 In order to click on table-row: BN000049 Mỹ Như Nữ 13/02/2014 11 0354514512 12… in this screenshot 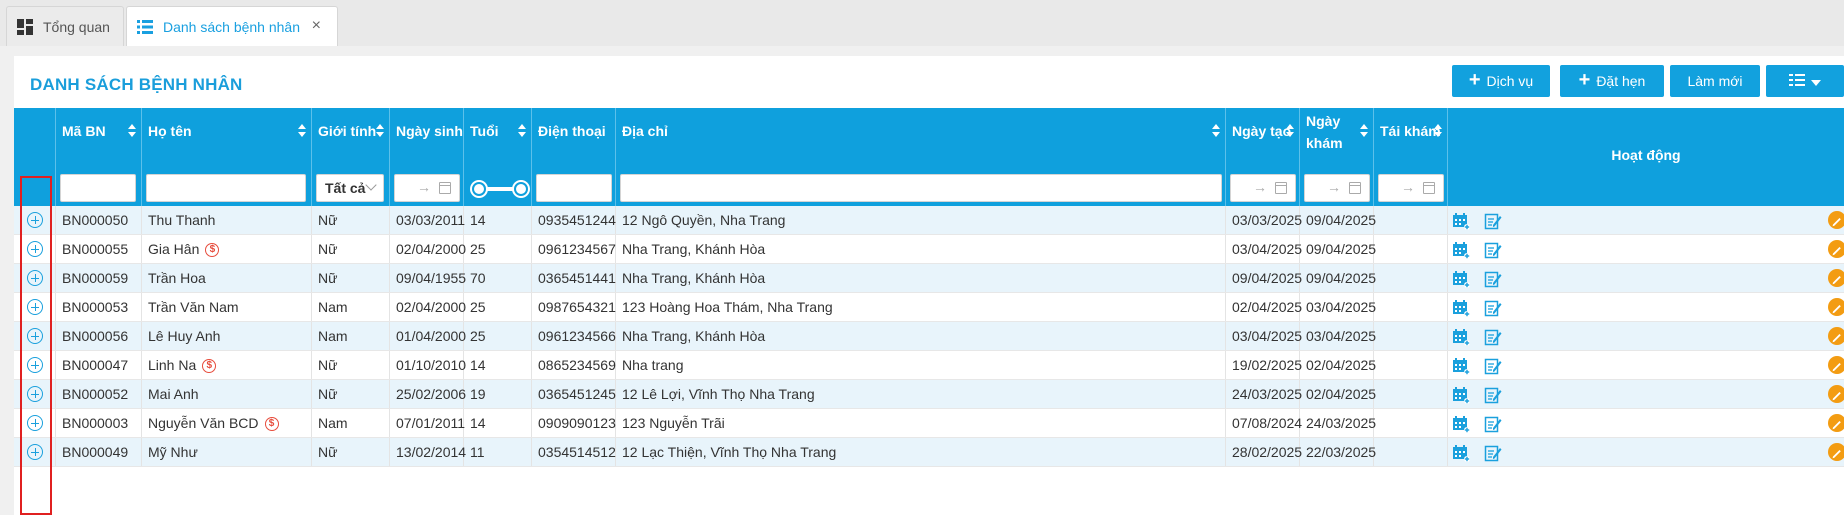, I will do `click(929, 452)`.